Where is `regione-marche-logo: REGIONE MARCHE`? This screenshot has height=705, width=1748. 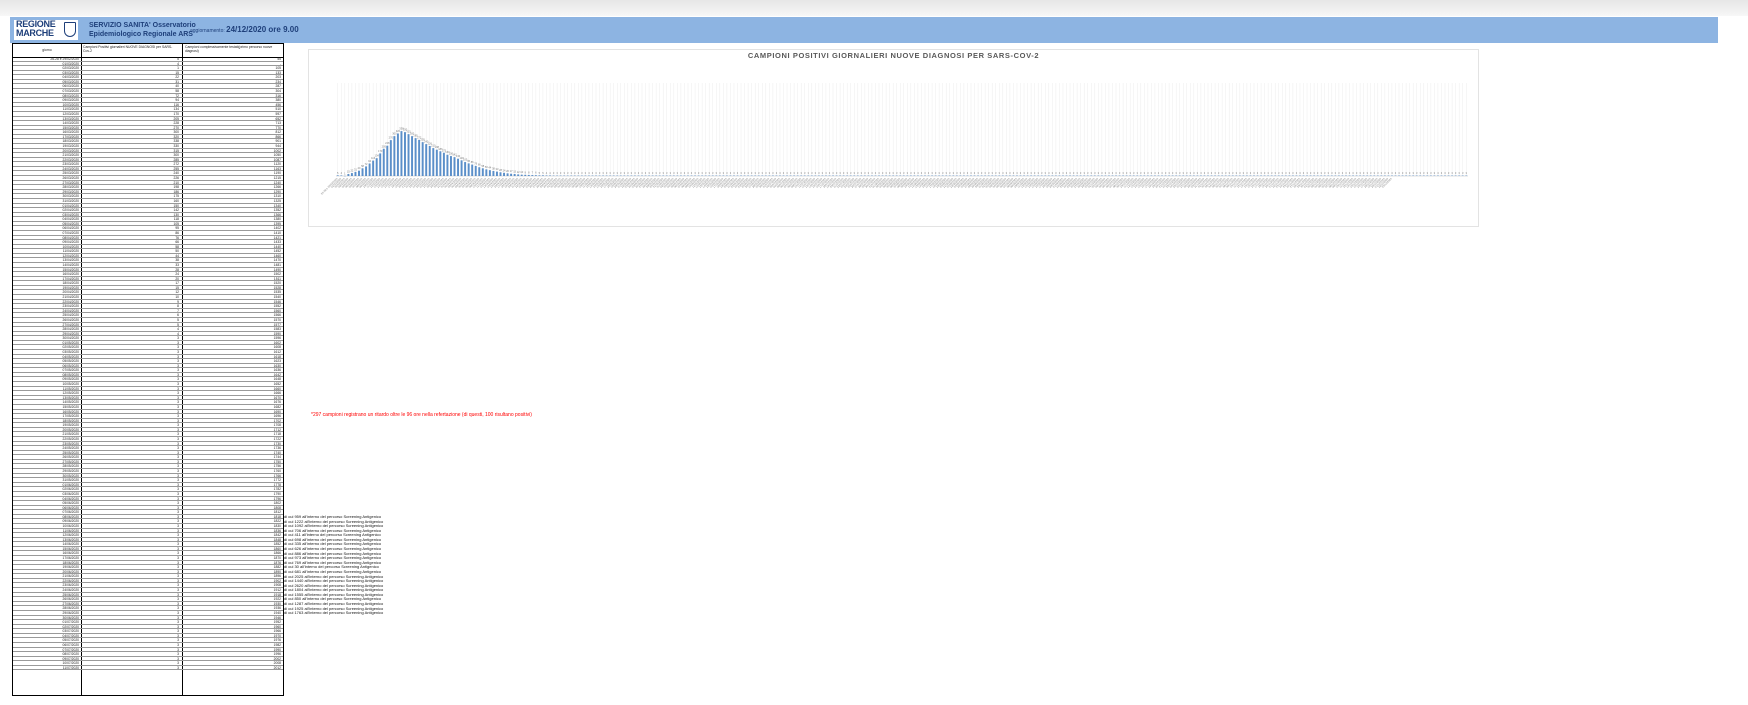
regione-marche-logo: REGIONE MARCHE is located at coordinates (46, 30).